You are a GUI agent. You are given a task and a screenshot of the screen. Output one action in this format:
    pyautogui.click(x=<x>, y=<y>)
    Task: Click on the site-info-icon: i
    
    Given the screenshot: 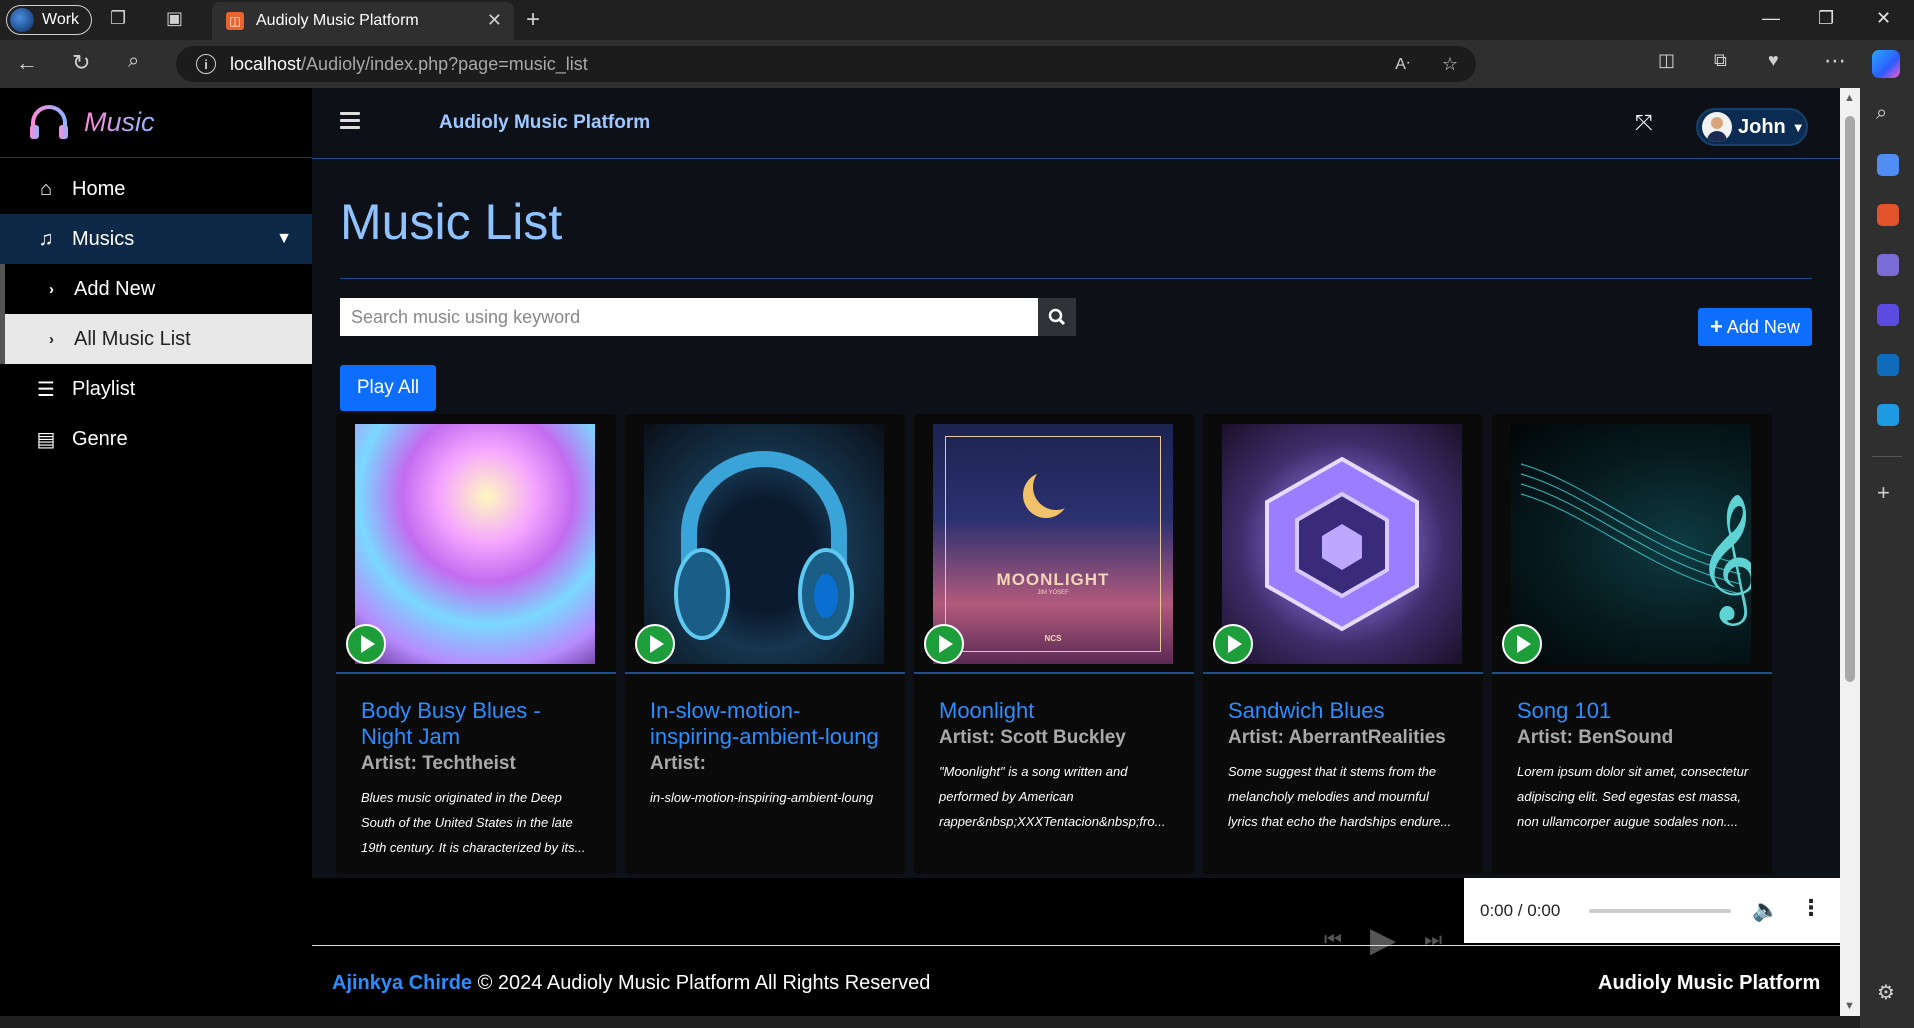 What is the action you would take?
    pyautogui.click(x=206, y=64)
    